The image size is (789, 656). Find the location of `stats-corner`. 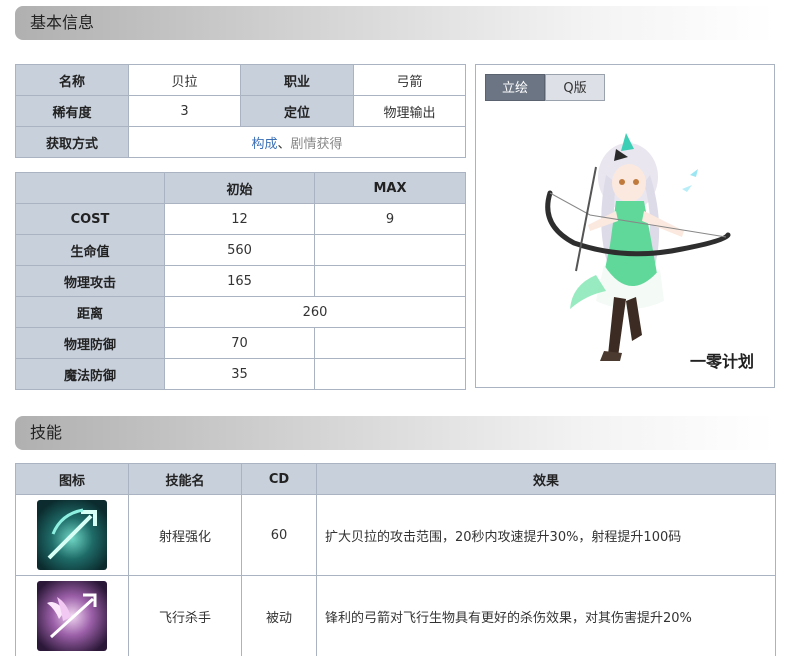

stats-corner is located at coordinates (90, 188).